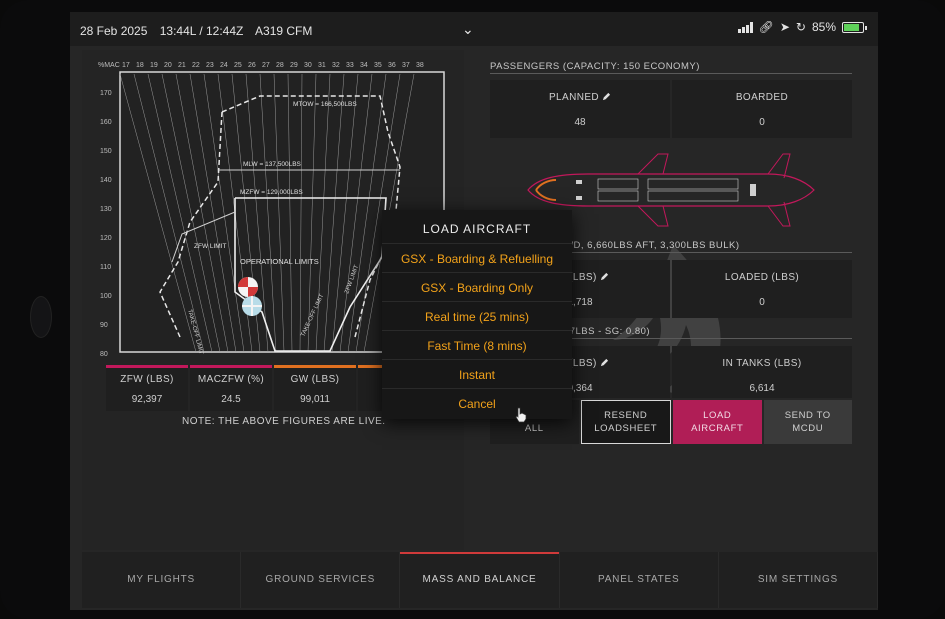 Image resolution: width=945 pixels, height=619 pixels. I want to click on load-aircraft-menu-title: LOAD AIRCRAFT, so click(477, 227).